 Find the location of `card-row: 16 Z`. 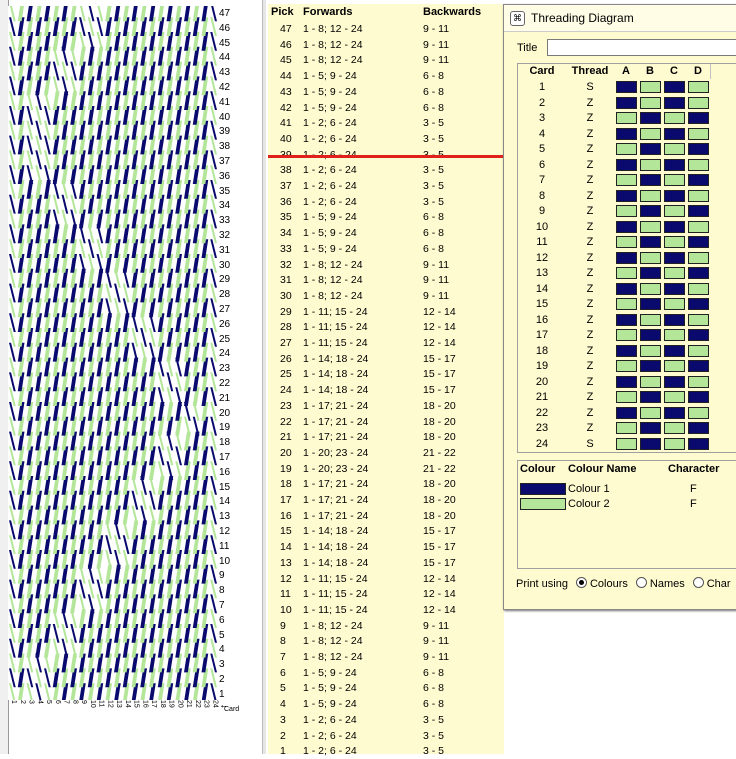

card-row: 16 Z is located at coordinates (627, 320).